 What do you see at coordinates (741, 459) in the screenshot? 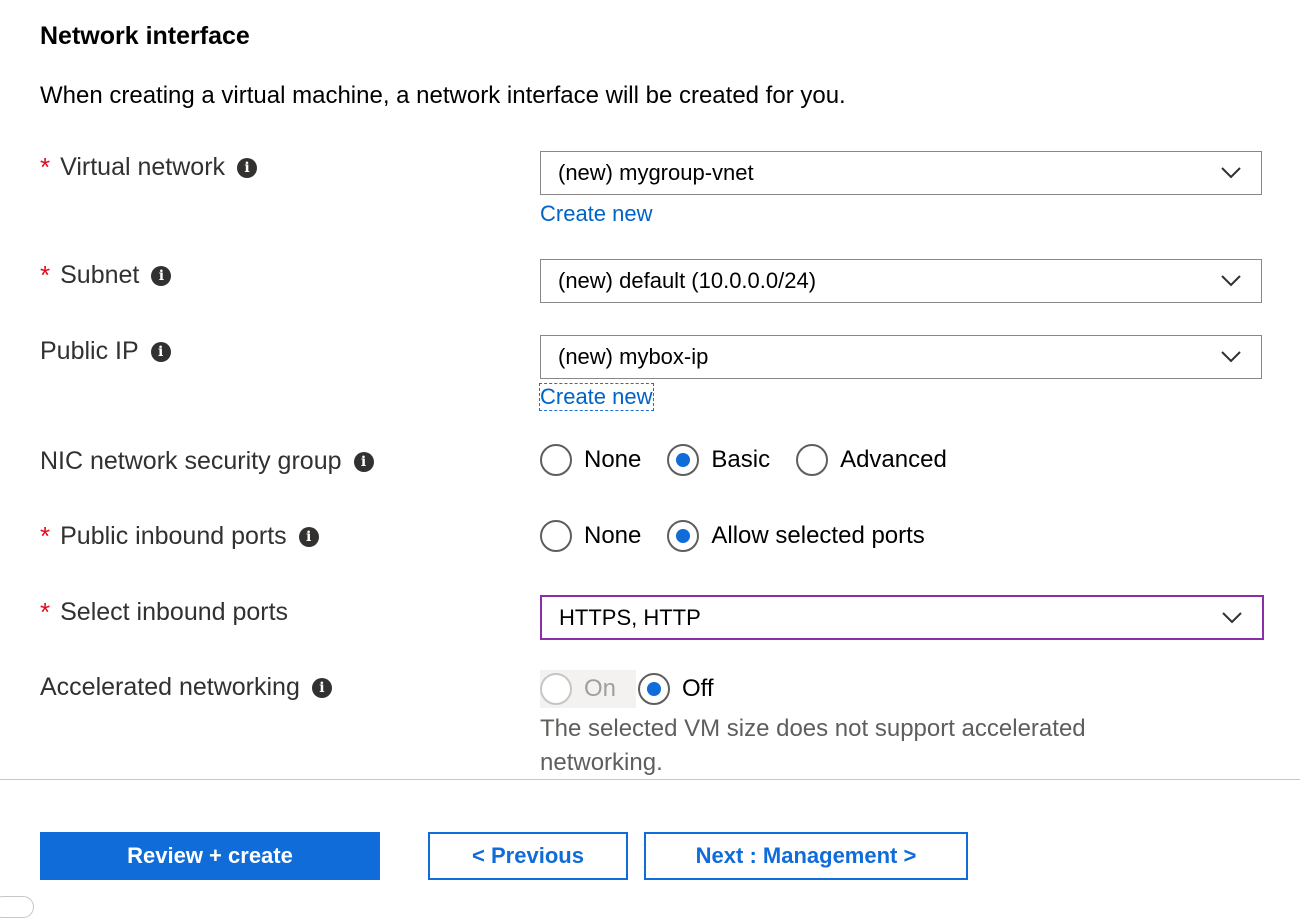
I see `radio-label: Basic` at bounding box center [741, 459].